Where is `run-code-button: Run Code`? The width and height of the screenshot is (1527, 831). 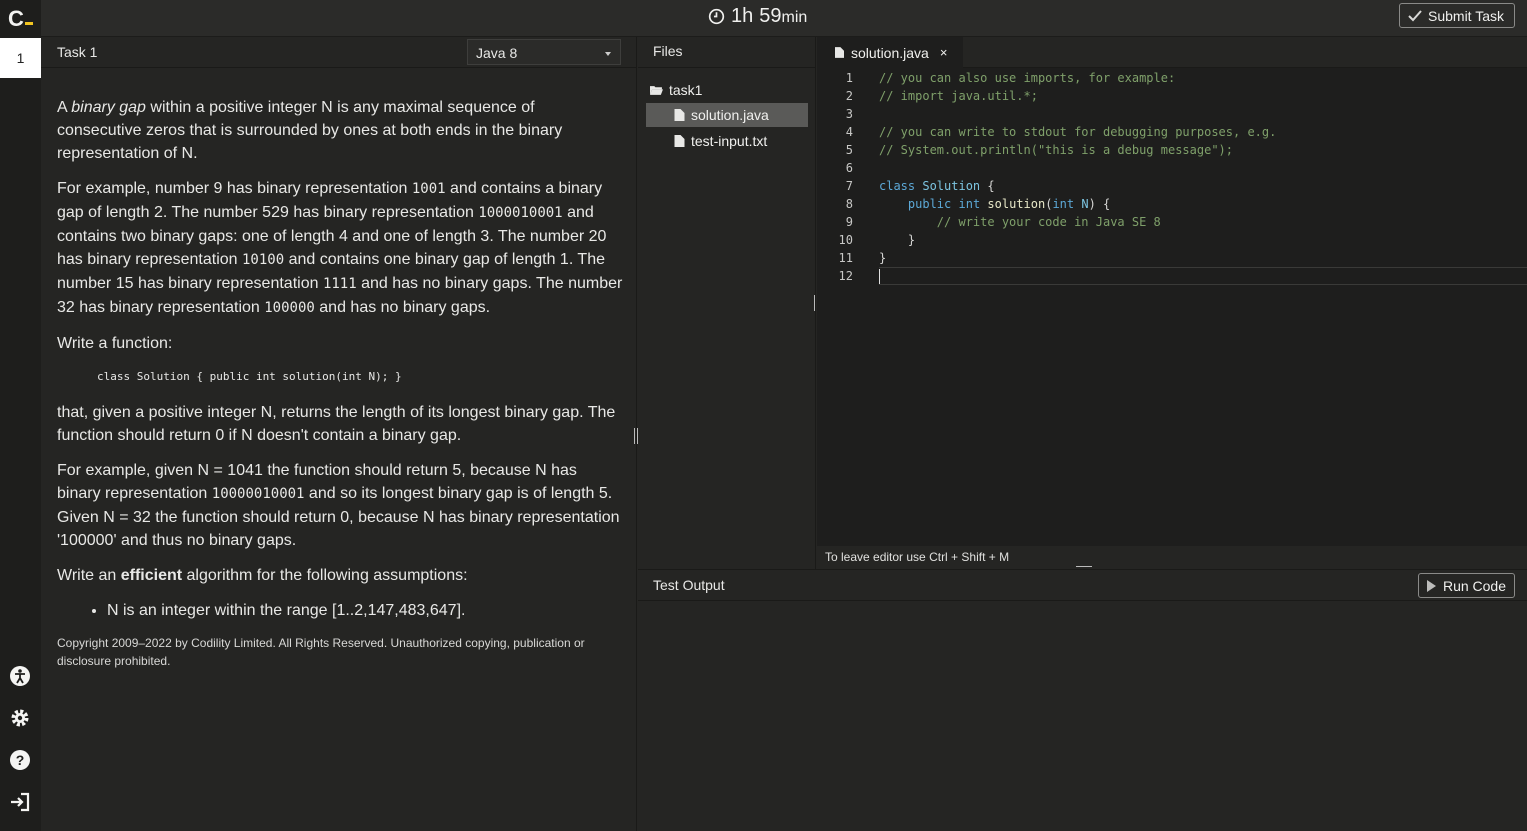 run-code-button: Run Code is located at coordinates (1466, 585).